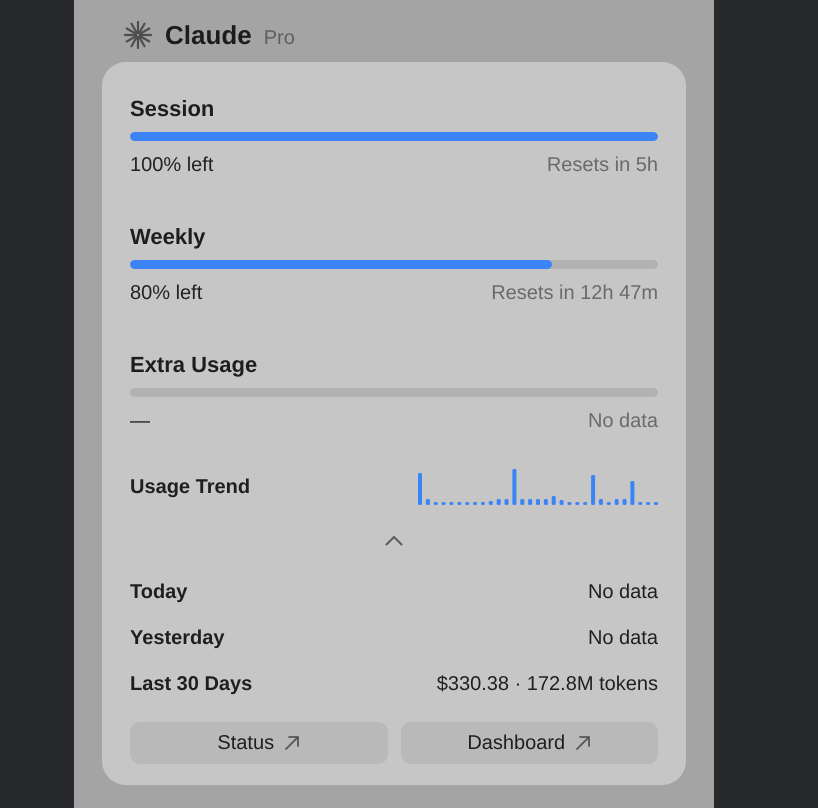 This screenshot has height=808, width=818. Describe the element at coordinates (173, 109) in the screenshot. I see `meter-title: Session` at that location.